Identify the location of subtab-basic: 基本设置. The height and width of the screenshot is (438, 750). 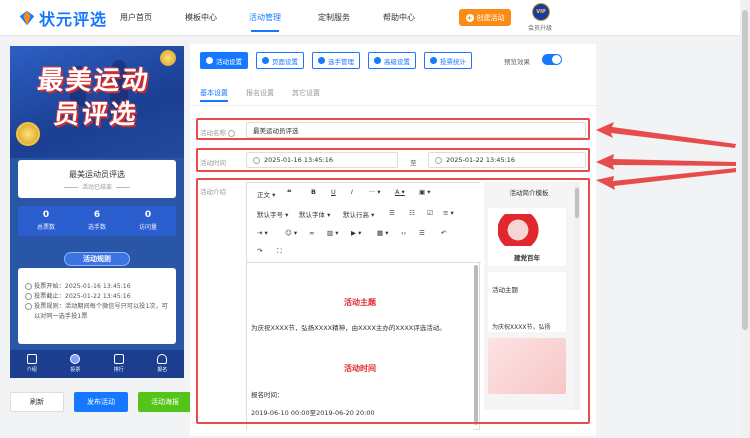
(214, 93).